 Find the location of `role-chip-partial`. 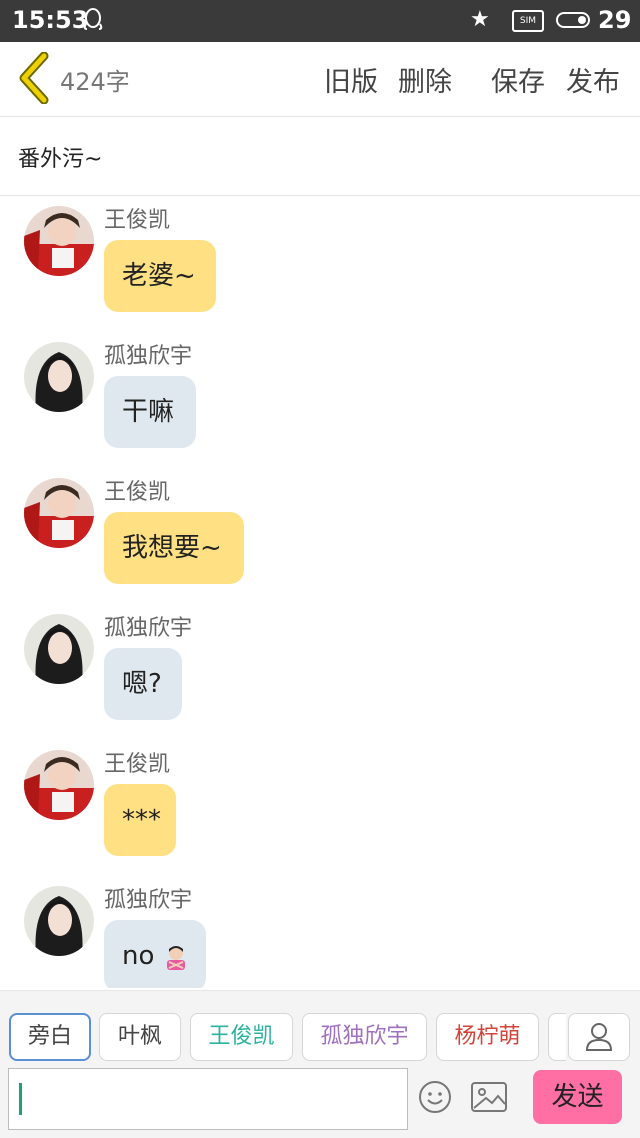

role-chip-partial is located at coordinates (557, 1037).